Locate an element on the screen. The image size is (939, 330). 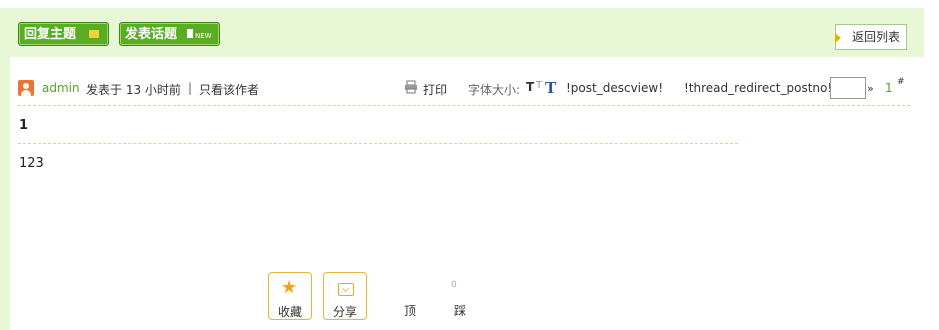
back-to-list-label: 返回列表 is located at coordinates (875, 37).